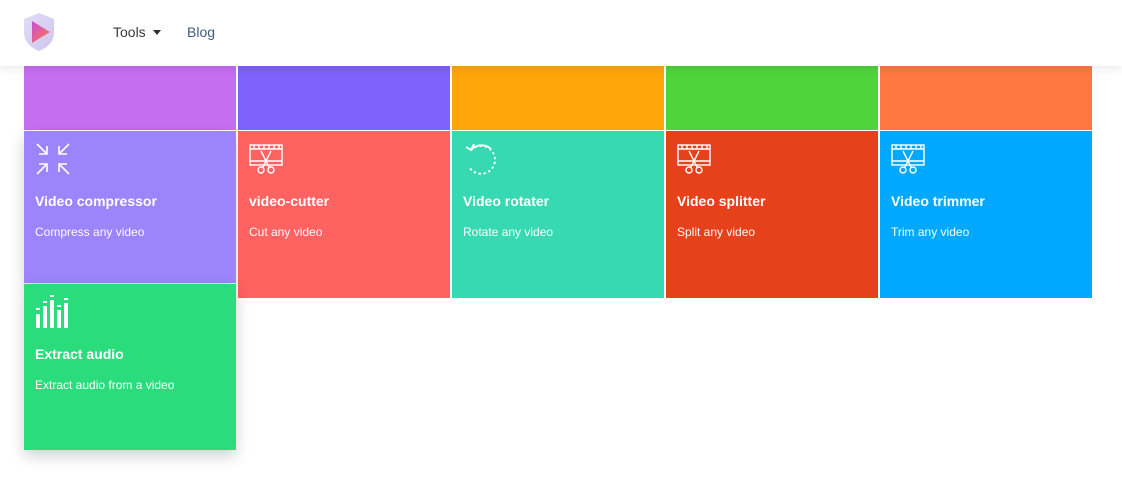  What do you see at coordinates (480, 159) in the screenshot?
I see `rotate-icon` at bounding box center [480, 159].